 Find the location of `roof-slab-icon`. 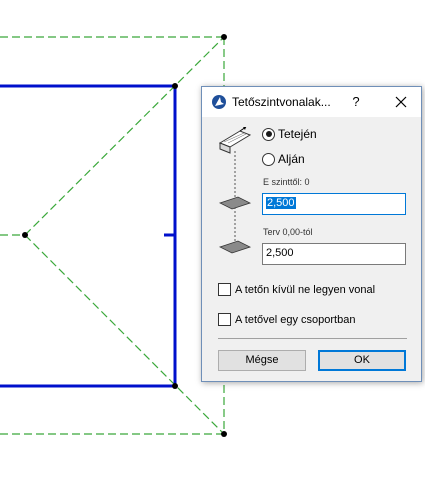

roof-slab-icon is located at coordinates (235, 140).